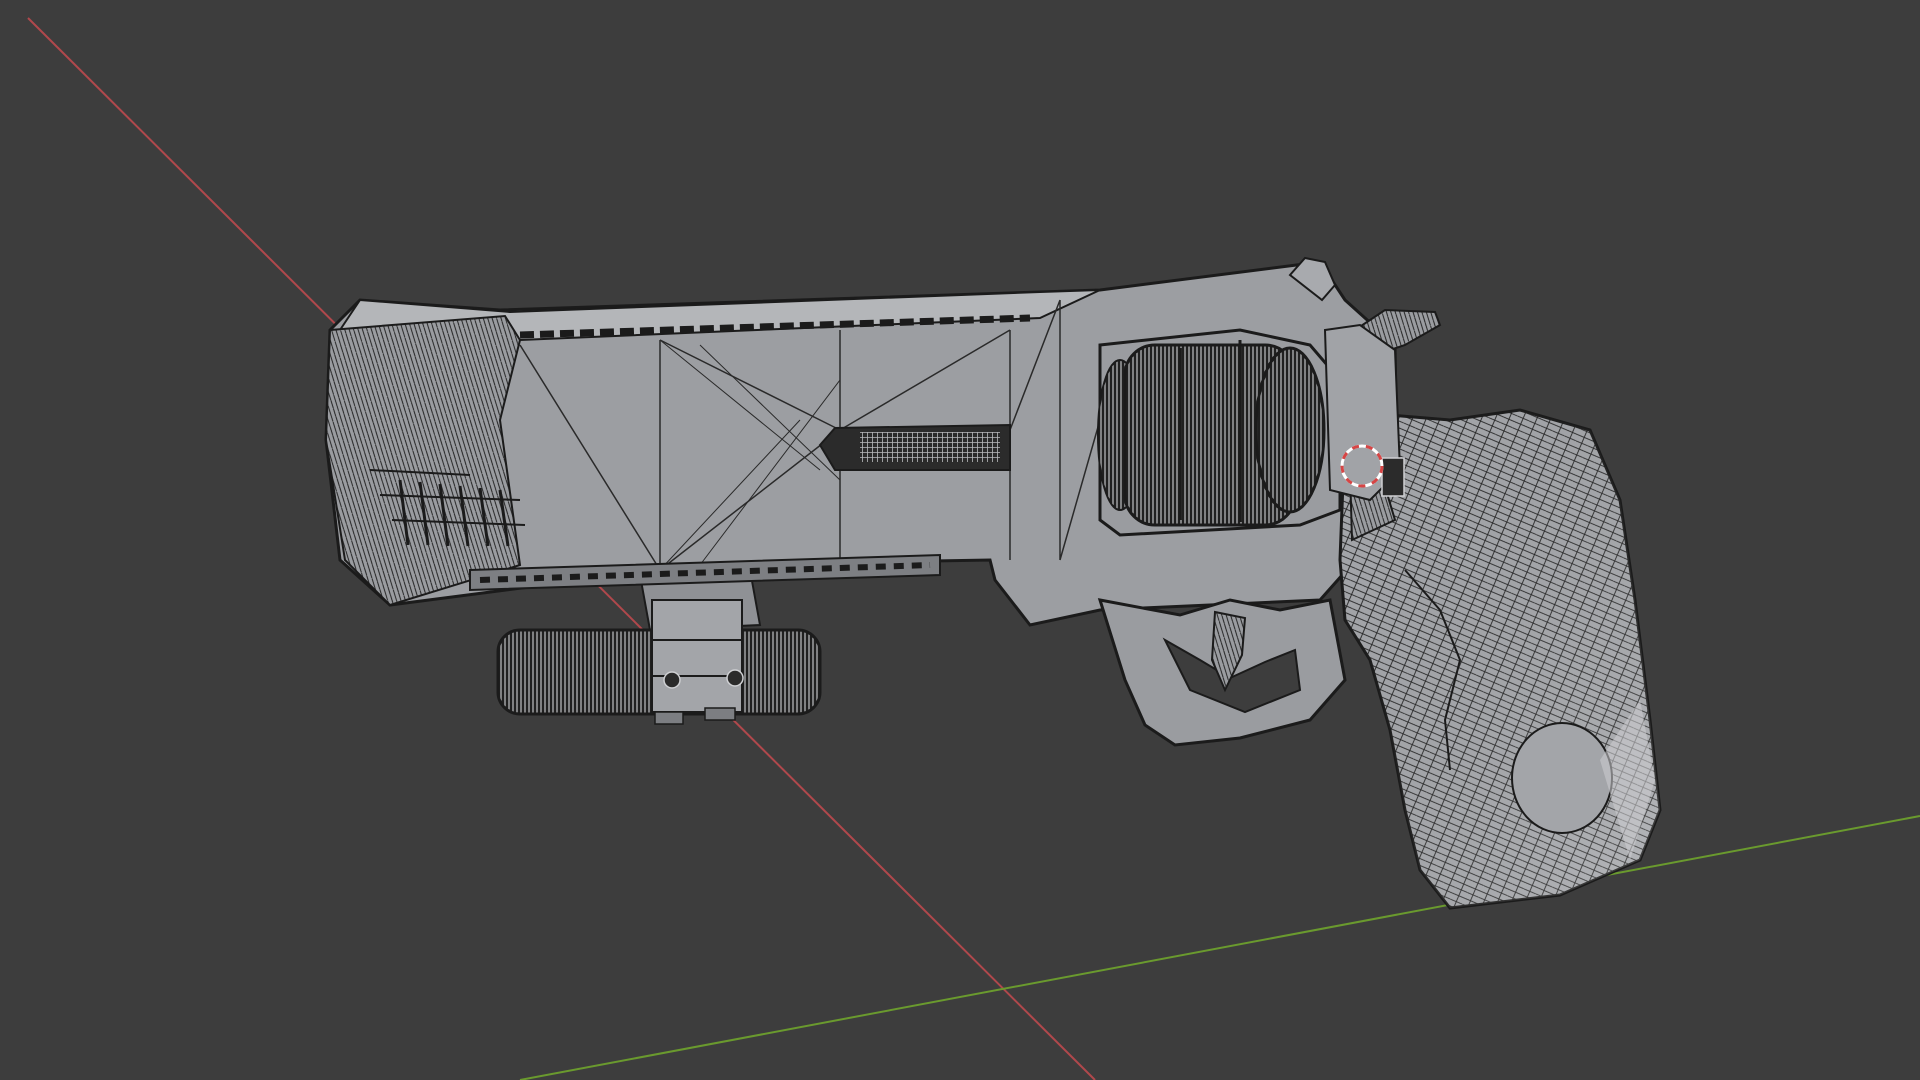 The width and height of the screenshot is (1920, 1080). I want to click on cylinder-latch, so click(1393, 477).